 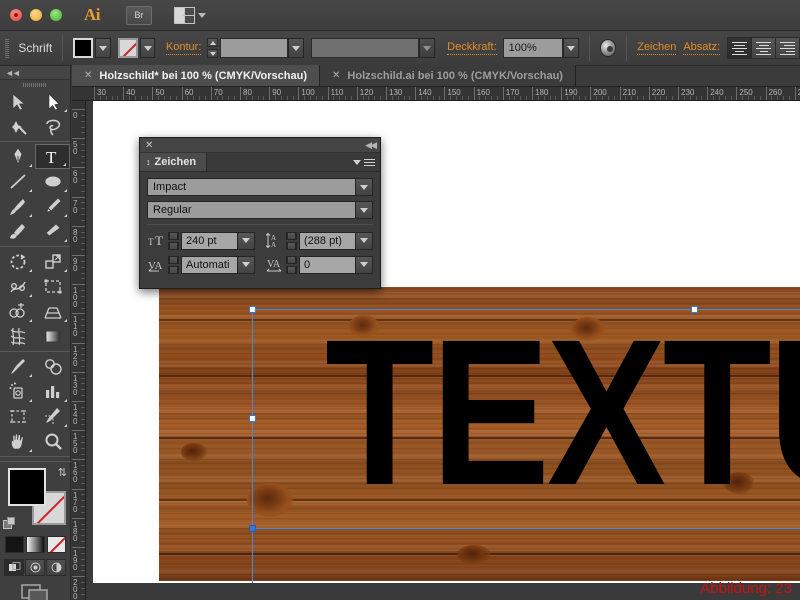 What do you see at coordinates (252, 309) in the screenshot?
I see `selection-handle-top-left` at bounding box center [252, 309].